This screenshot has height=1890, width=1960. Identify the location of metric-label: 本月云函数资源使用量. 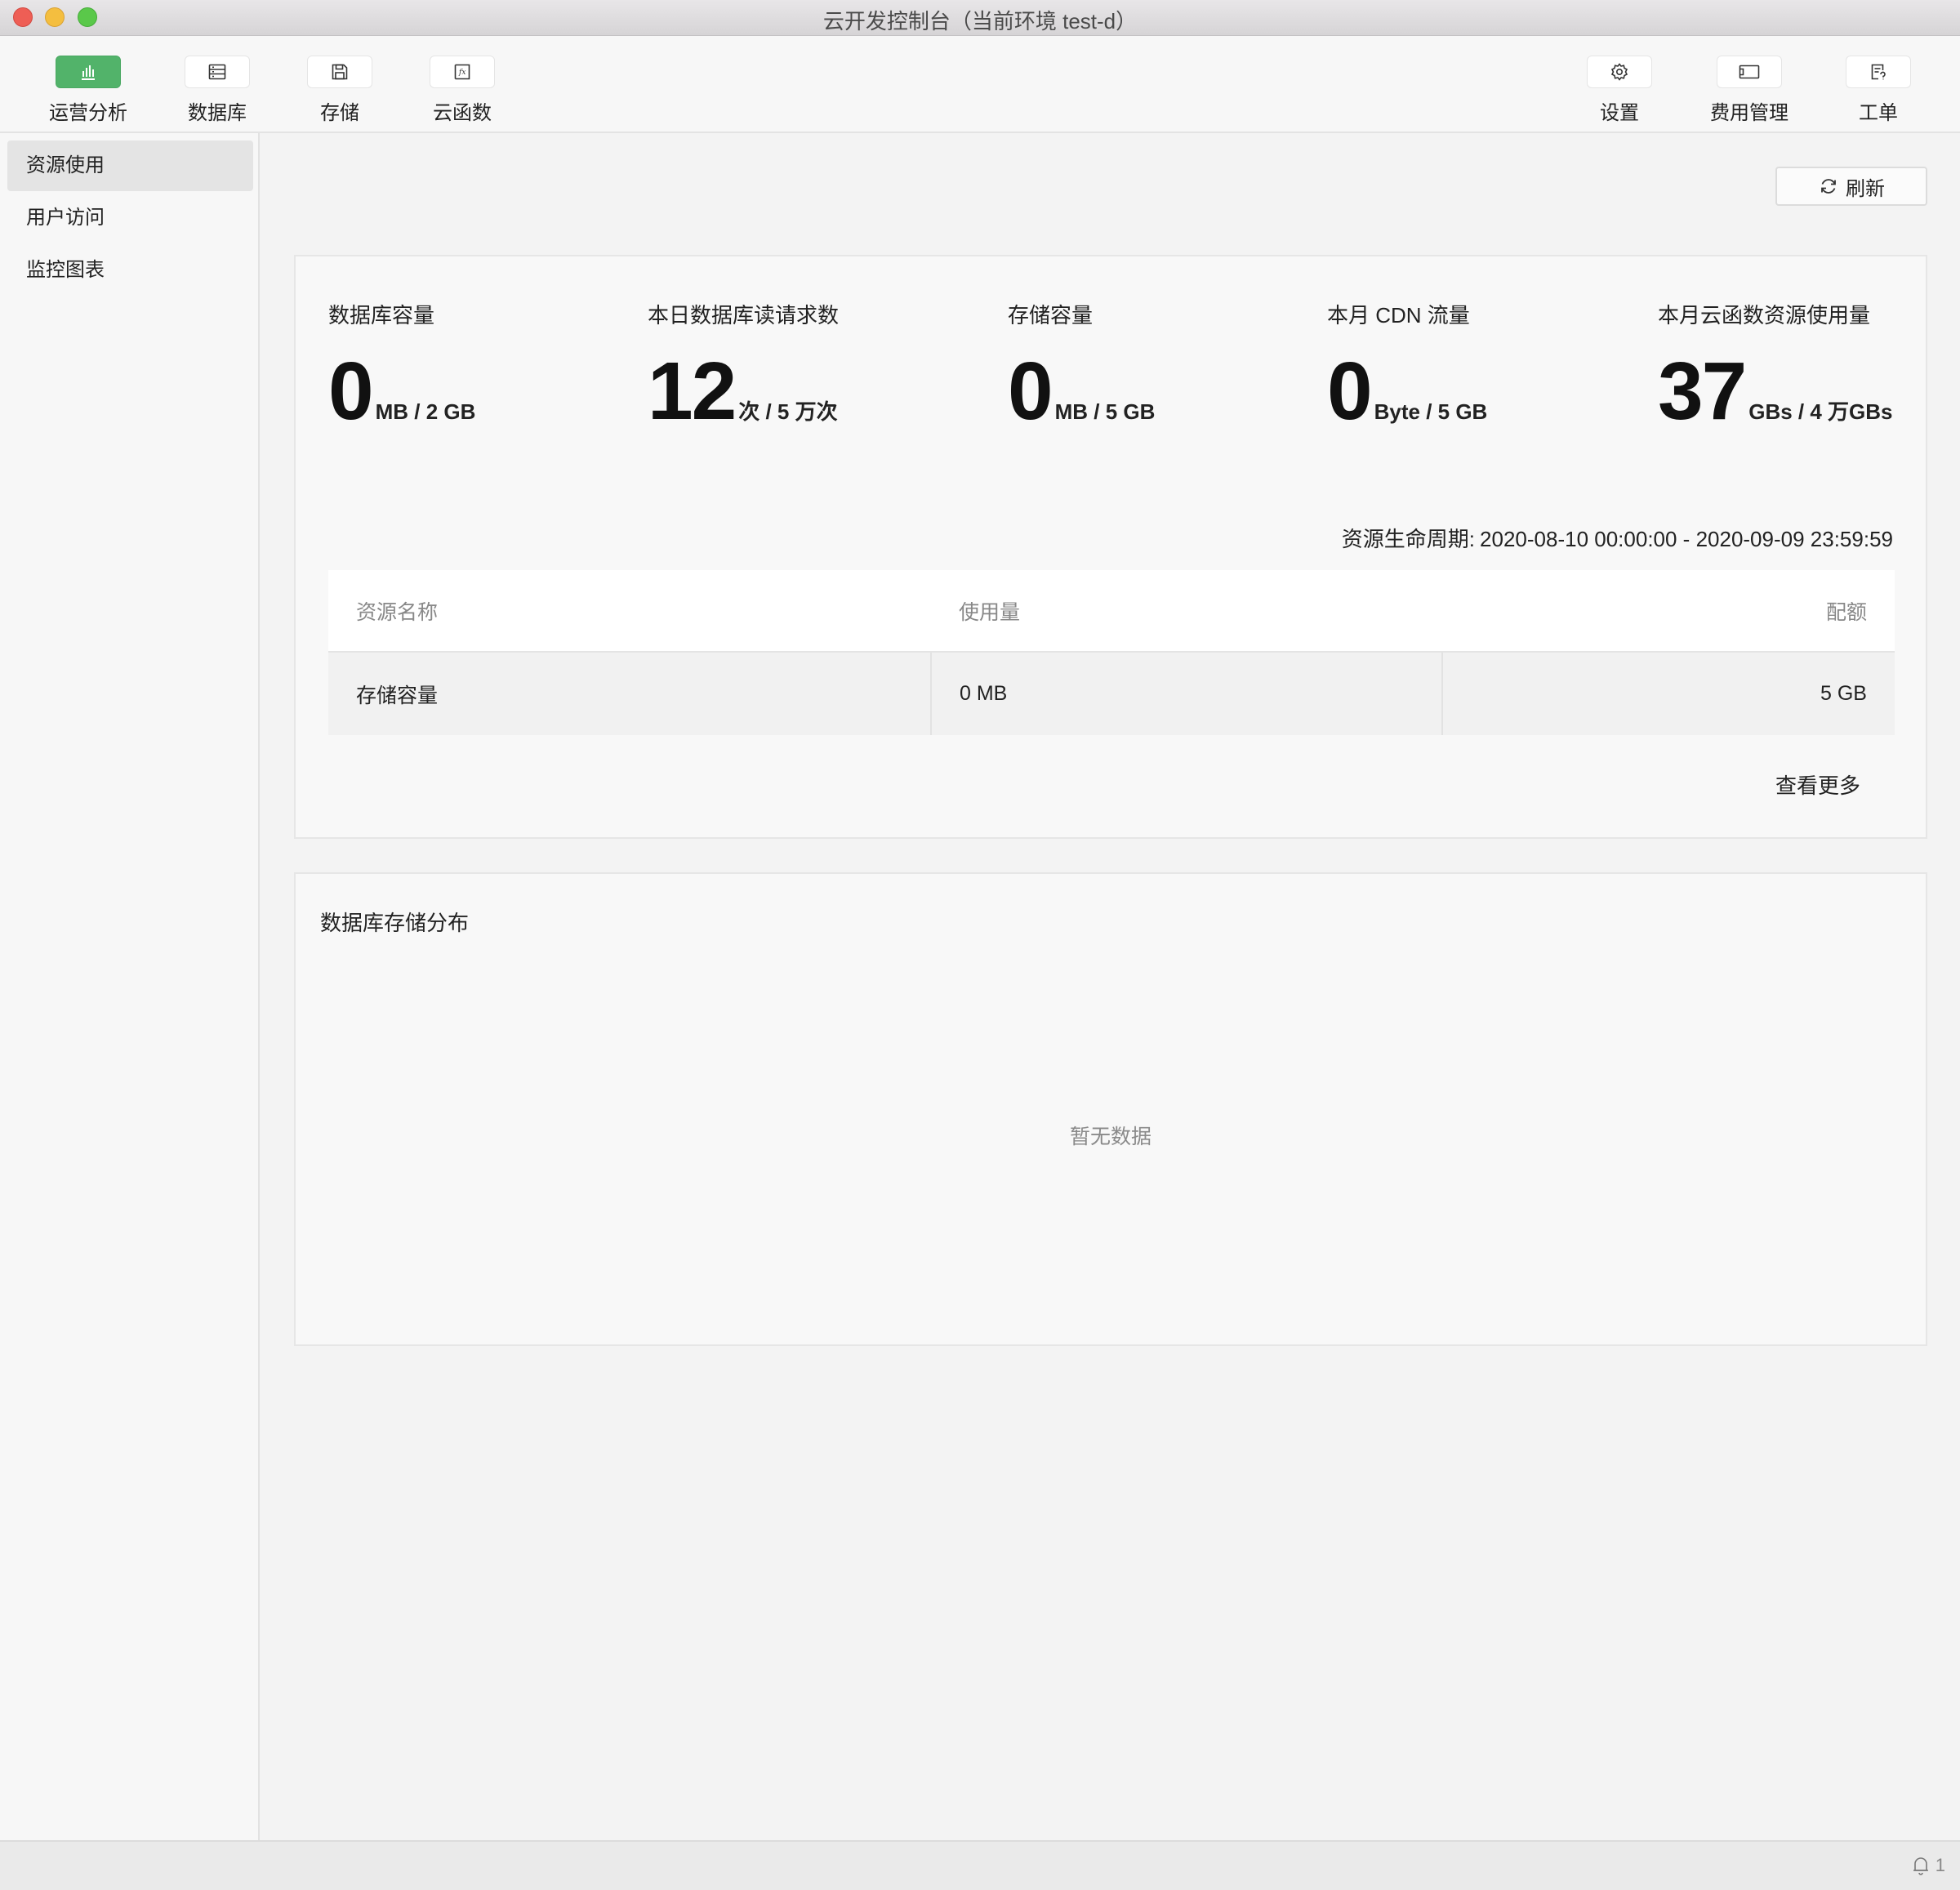
(1764, 315).